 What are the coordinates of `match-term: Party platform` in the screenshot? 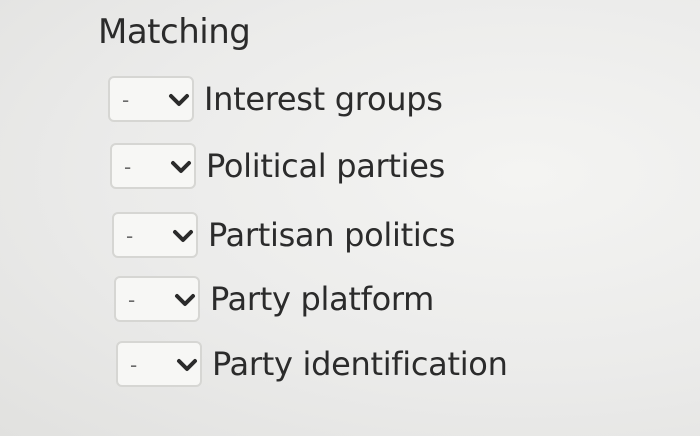 It's located at (322, 299).